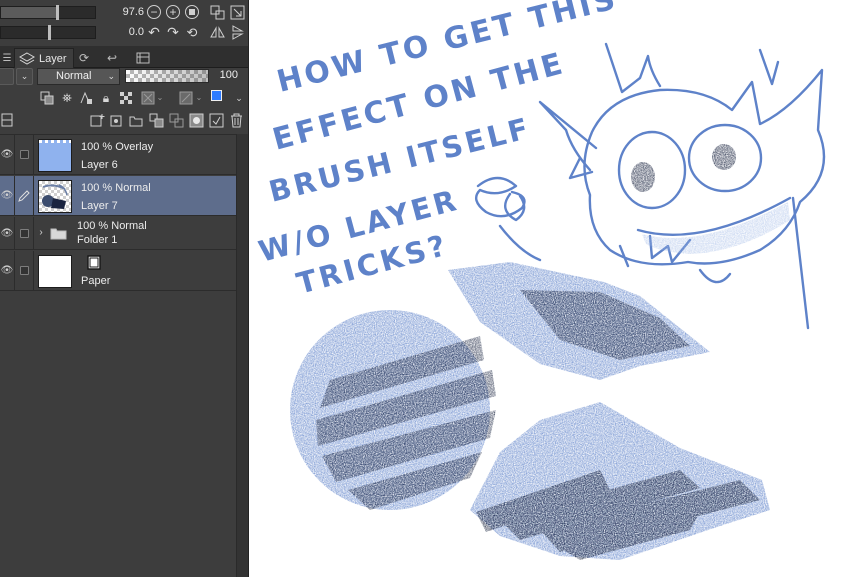 The image size is (843, 577). What do you see at coordinates (118, 155) in the screenshot?
I see `layer-row-layer-6: 👁︎ 100 % Overlay Layer 6` at bounding box center [118, 155].